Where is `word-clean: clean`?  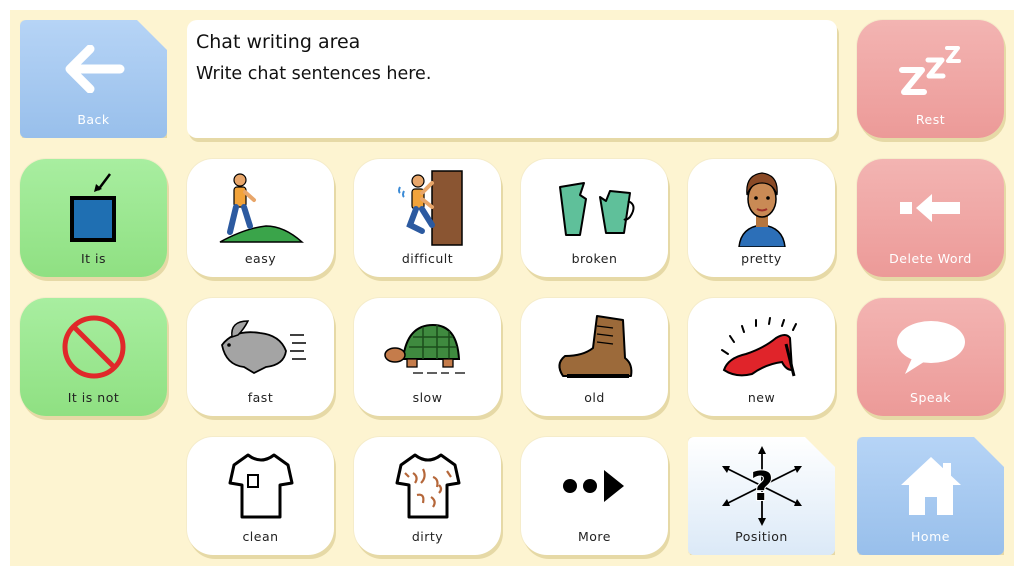 word-clean: clean is located at coordinates (260, 496).